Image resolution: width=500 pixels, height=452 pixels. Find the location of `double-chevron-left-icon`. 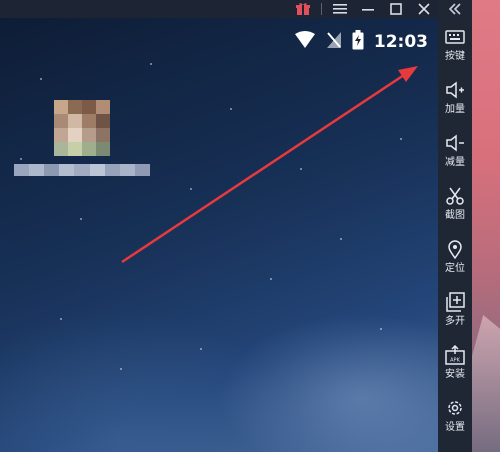

double-chevron-left-icon is located at coordinates (455, 9).